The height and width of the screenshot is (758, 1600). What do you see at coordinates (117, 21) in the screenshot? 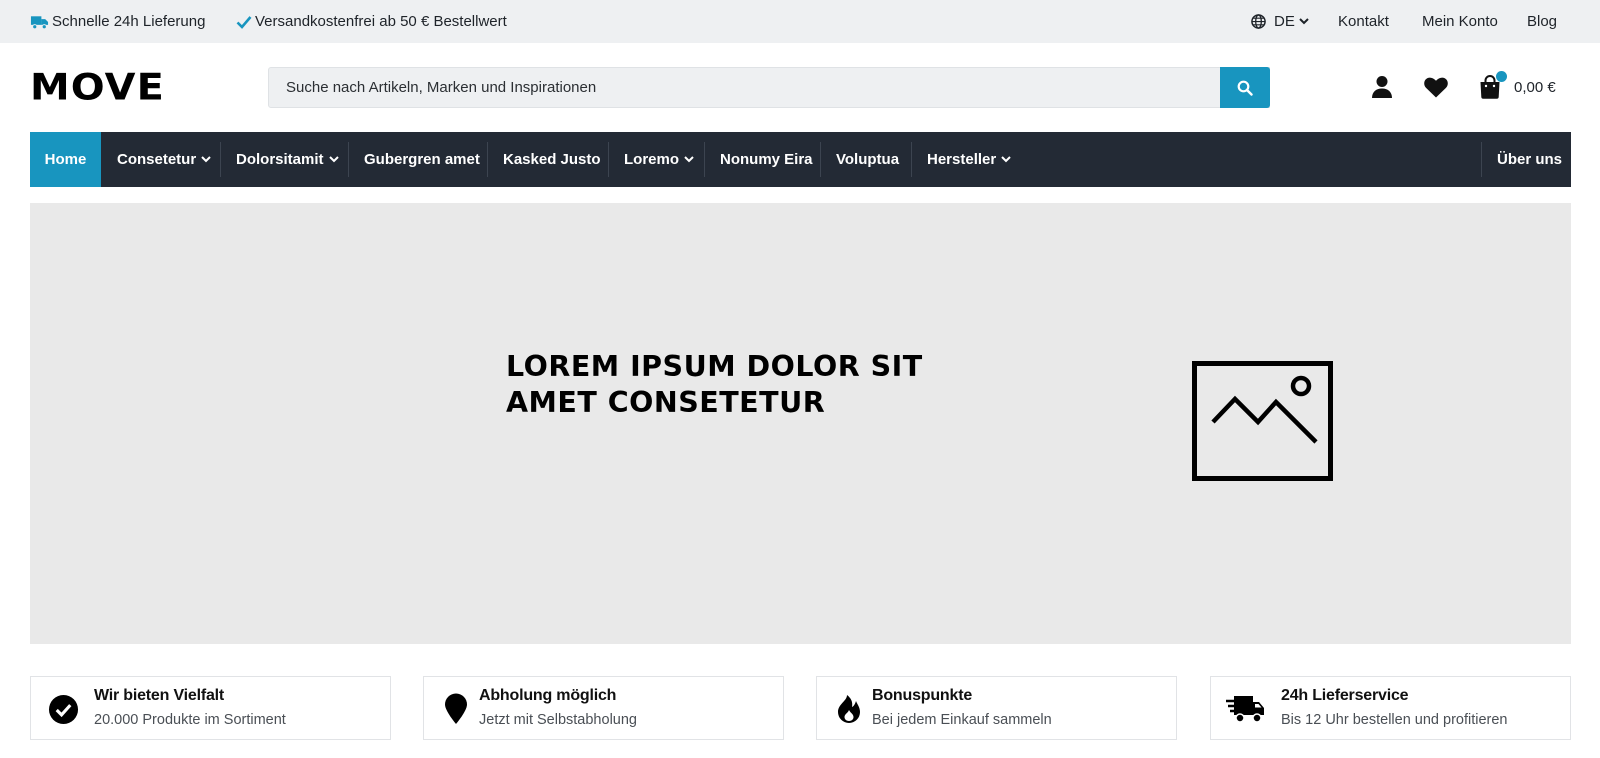
I see `usp-delivery: Schnelle 24h Lieferung` at bounding box center [117, 21].